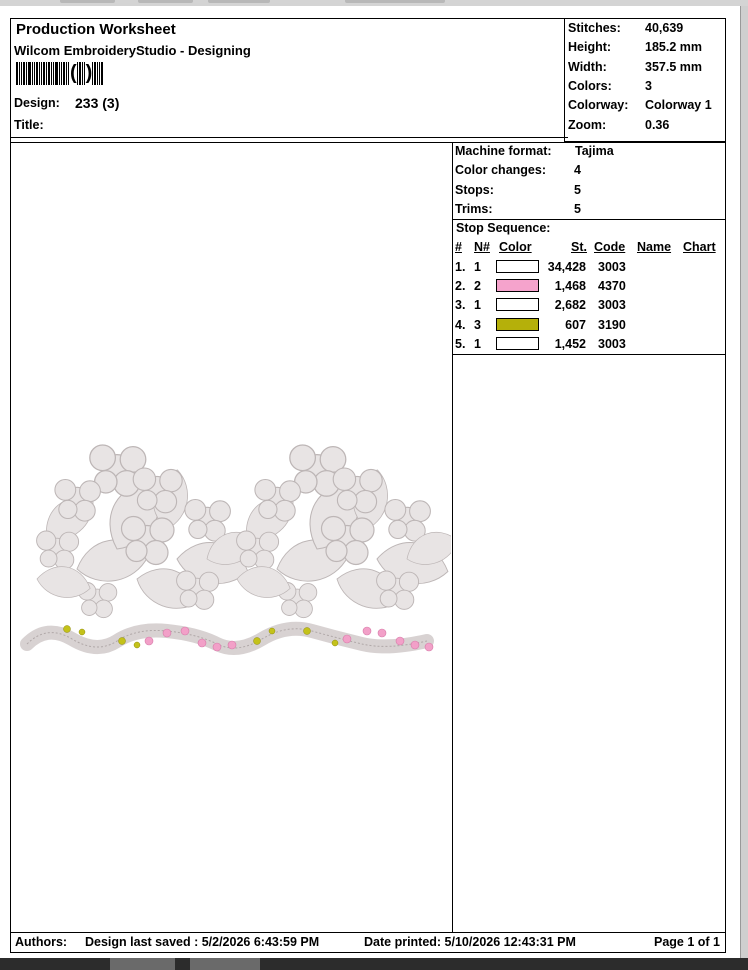 This screenshot has width=748, height=970. Describe the element at coordinates (482, 247) in the screenshot. I see `column-header-needle: N#` at that location.